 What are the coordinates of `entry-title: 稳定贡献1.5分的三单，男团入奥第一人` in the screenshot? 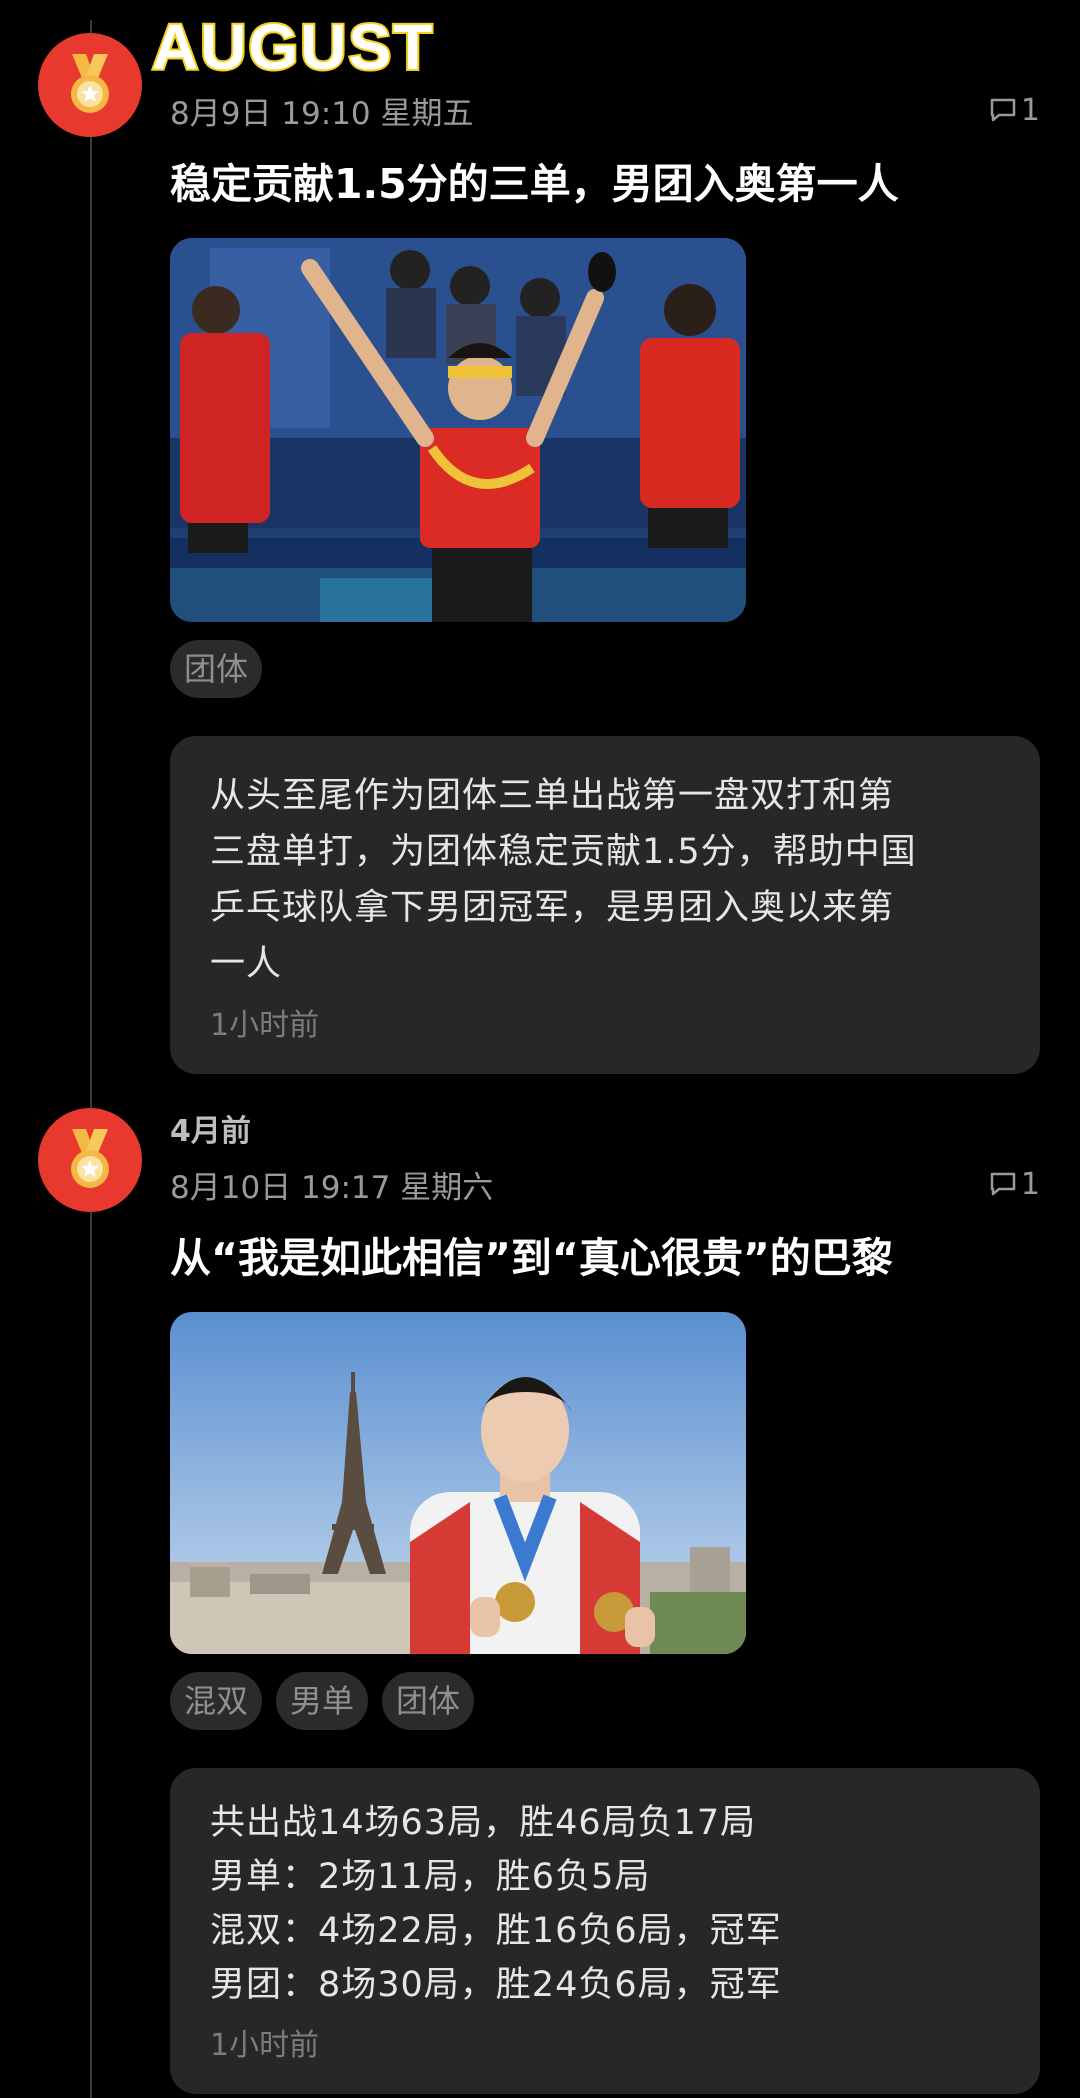 It's located at (605, 184).